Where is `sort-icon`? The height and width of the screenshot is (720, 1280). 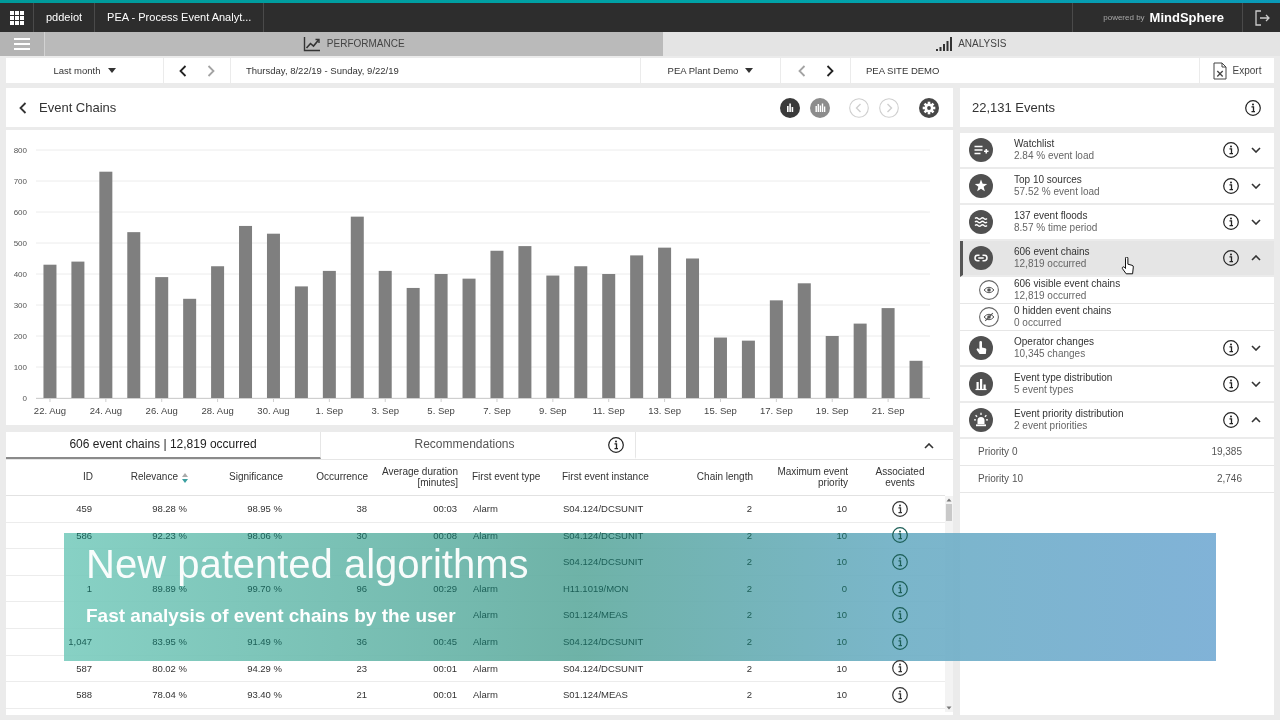 sort-icon is located at coordinates (185, 477).